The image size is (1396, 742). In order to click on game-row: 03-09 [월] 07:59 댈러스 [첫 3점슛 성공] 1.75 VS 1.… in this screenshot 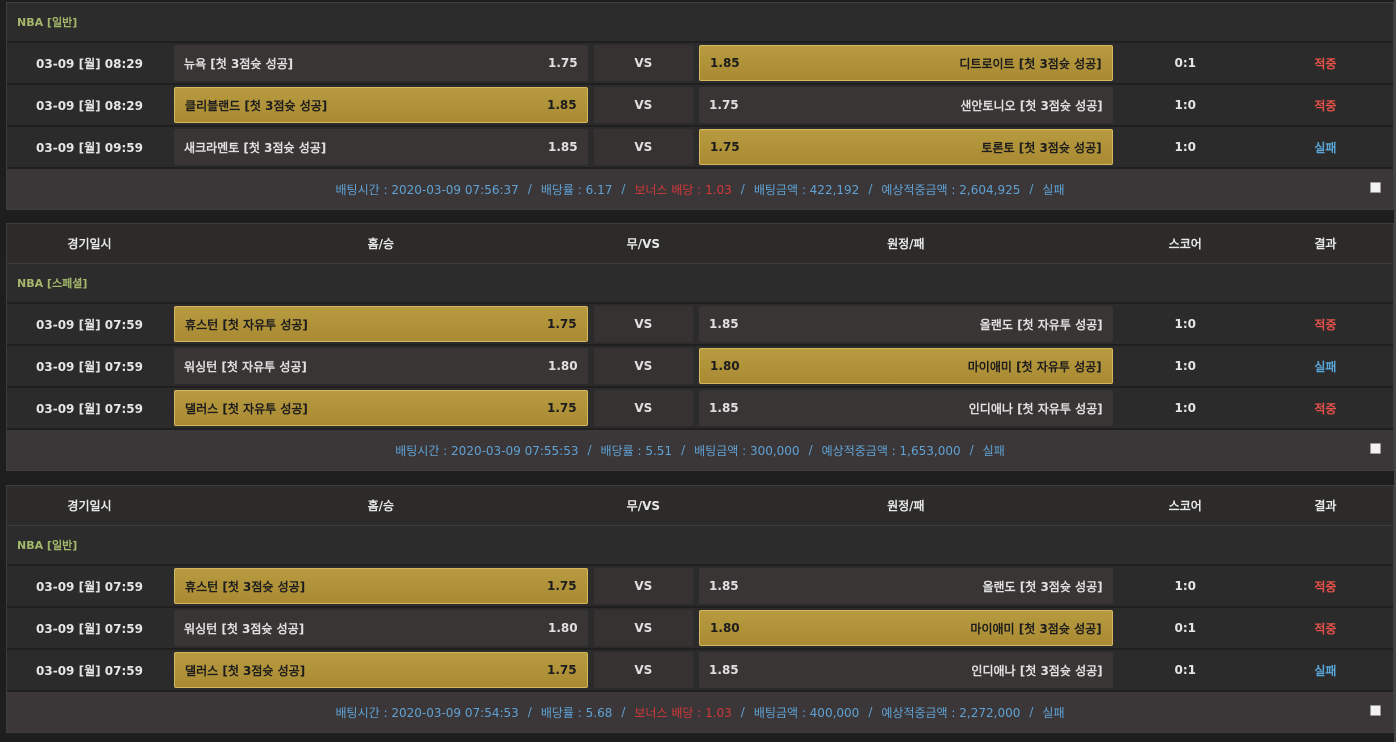, I will do `click(700, 671)`.